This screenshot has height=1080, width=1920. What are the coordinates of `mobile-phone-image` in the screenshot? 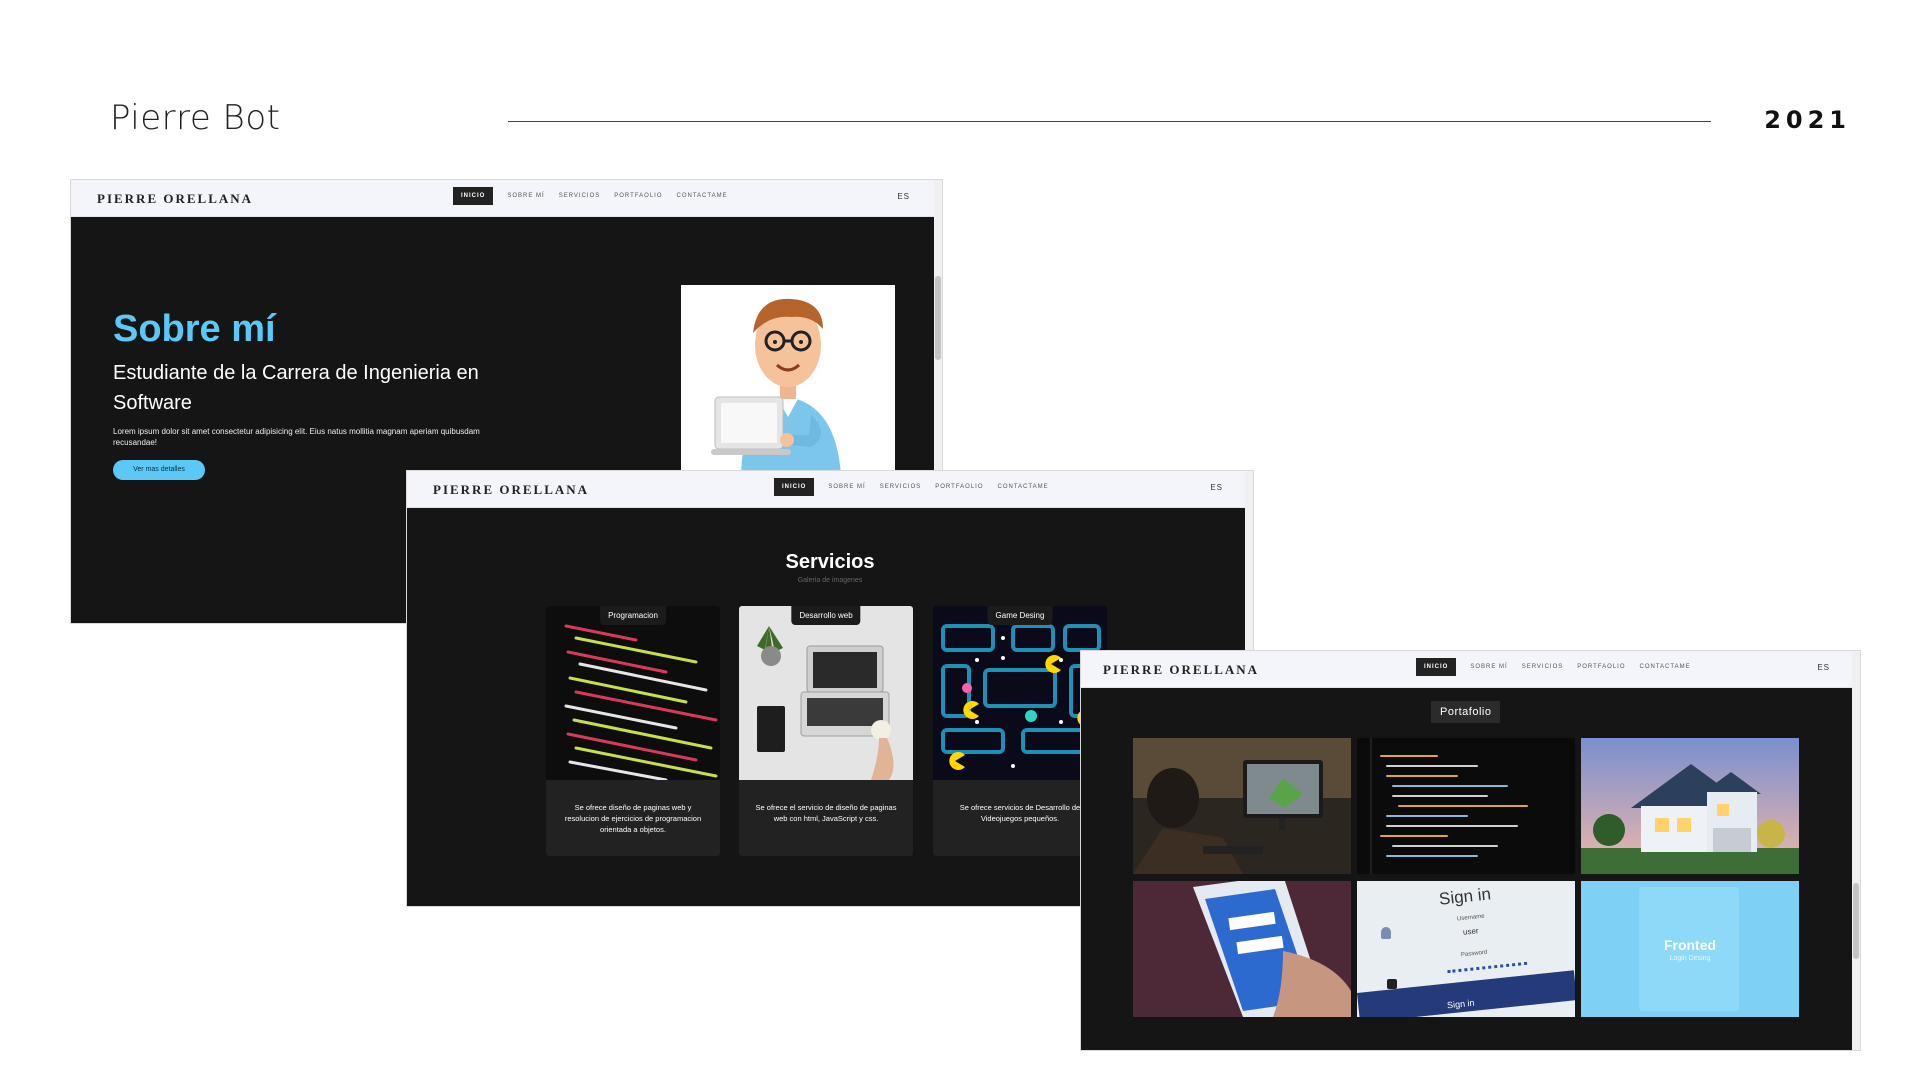 It's located at (1242, 949).